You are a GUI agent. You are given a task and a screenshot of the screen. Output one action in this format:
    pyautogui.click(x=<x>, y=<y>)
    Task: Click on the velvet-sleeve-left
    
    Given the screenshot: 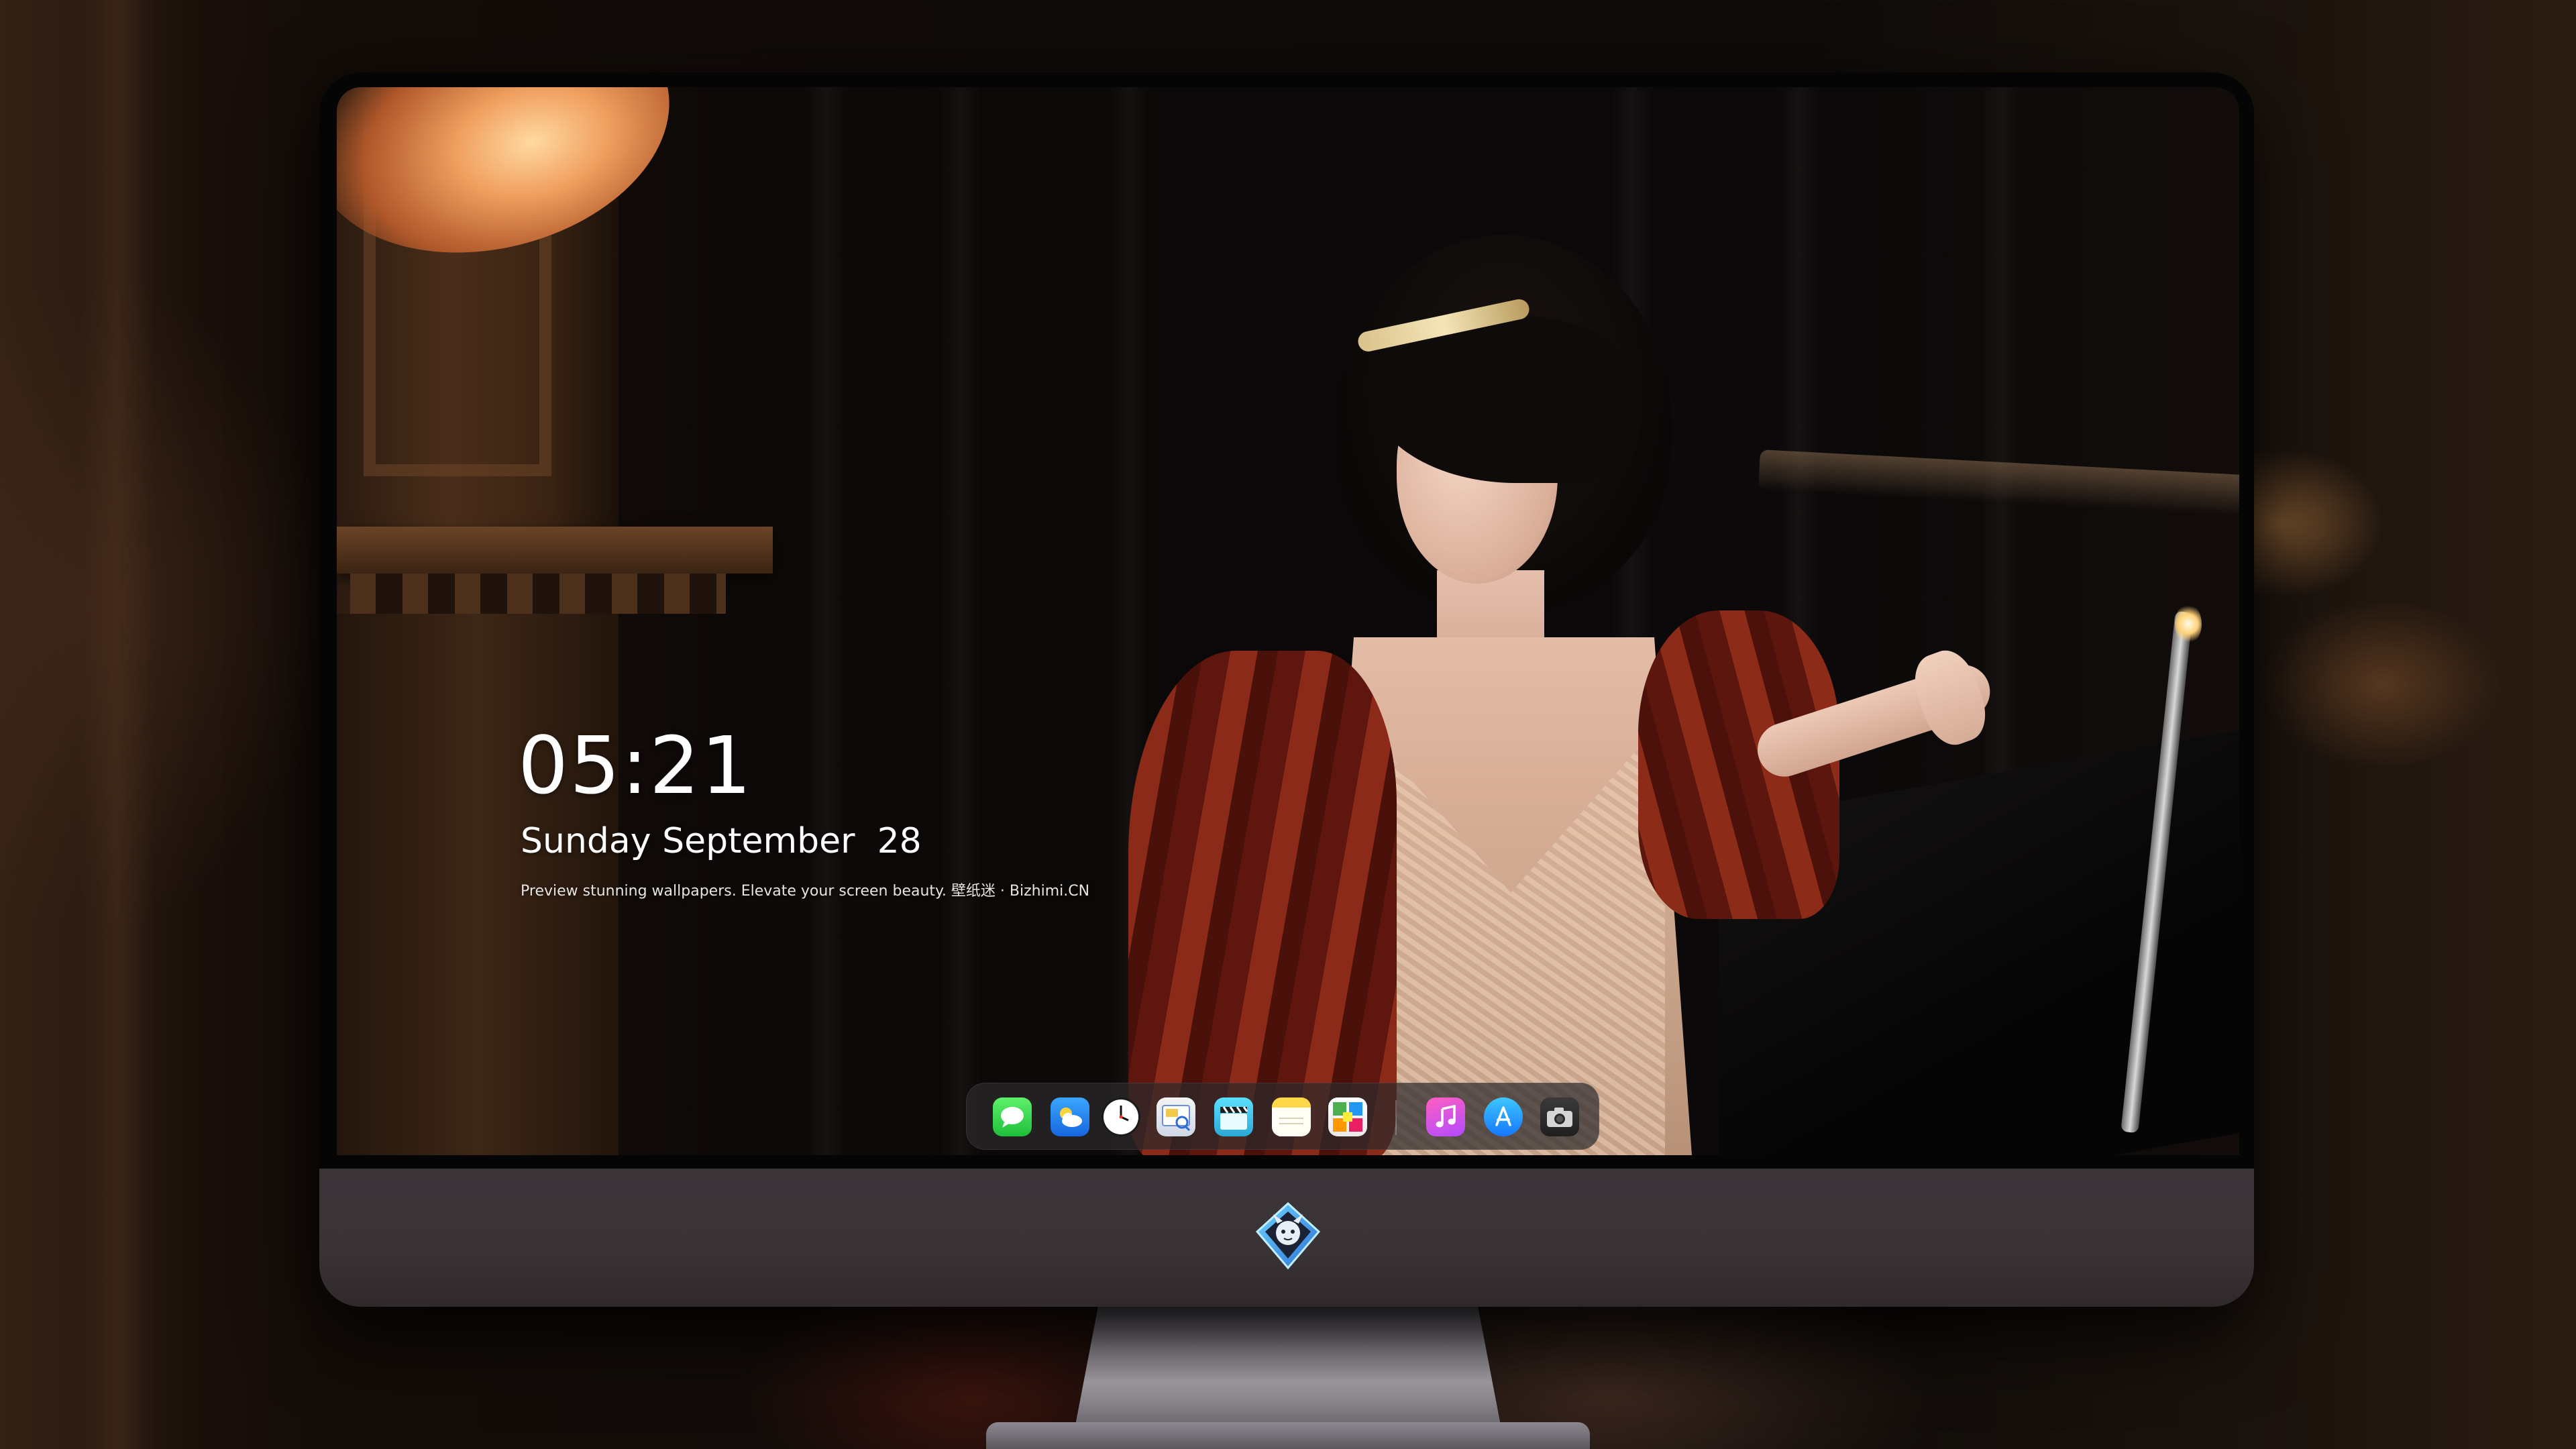 What is the action you would take?
    pyautogui.click(x=1262, y=903)
    